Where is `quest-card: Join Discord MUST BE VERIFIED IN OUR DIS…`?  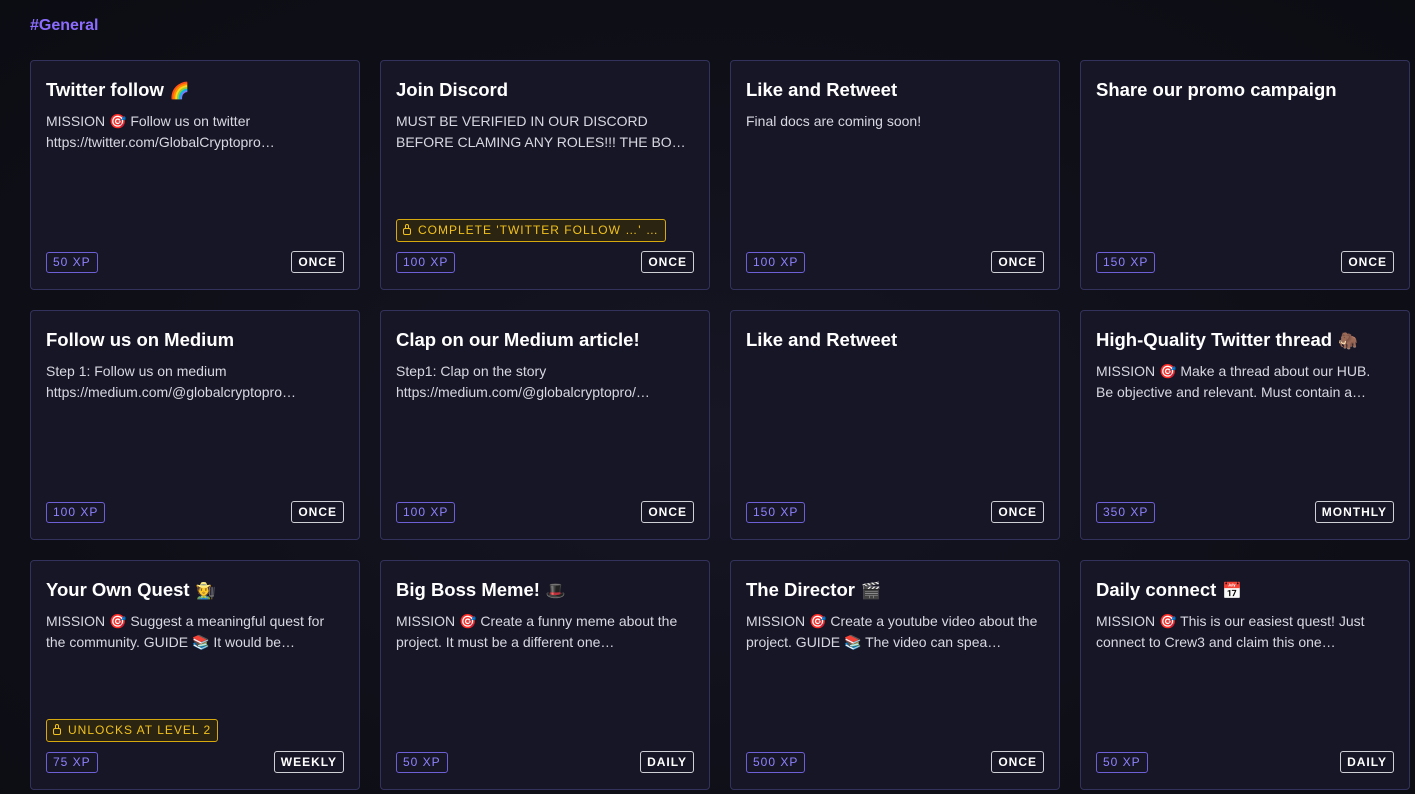 quest-card: Join Discord MUST BE VERIFIED IN OUR DIS… is located at coordinates (545, 175).